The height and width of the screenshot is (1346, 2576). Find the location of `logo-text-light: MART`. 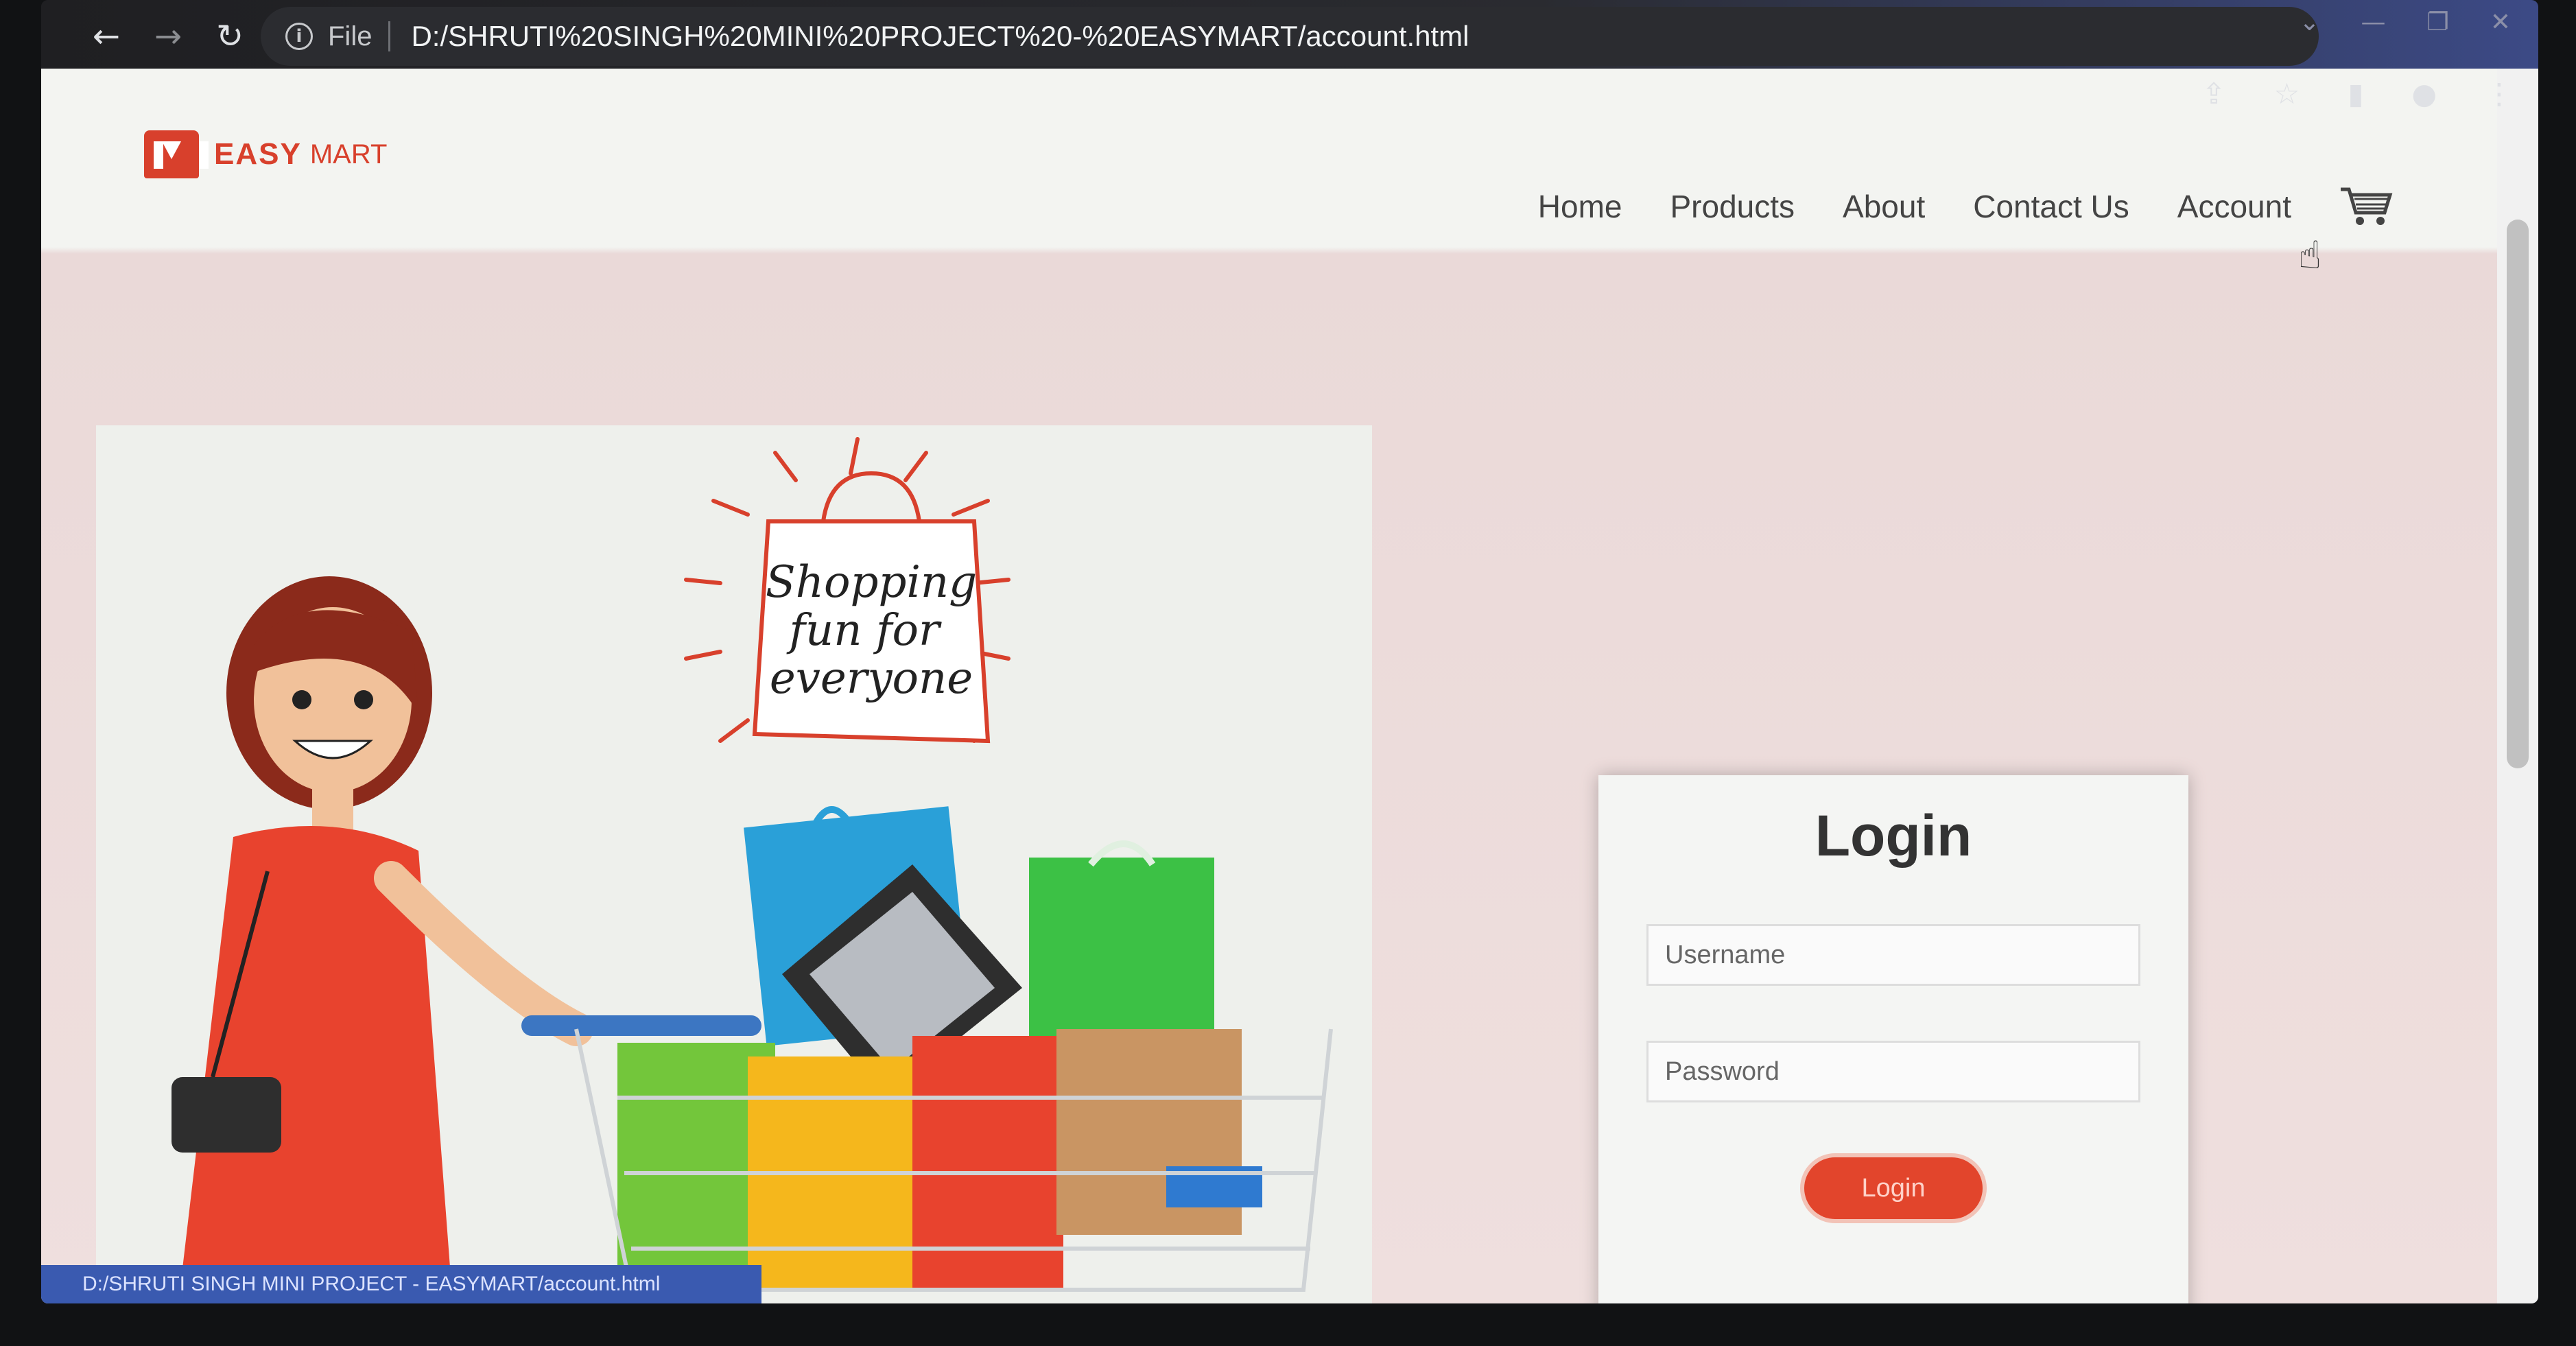

logo-text-light: MART is located at coordinates (348, 154).